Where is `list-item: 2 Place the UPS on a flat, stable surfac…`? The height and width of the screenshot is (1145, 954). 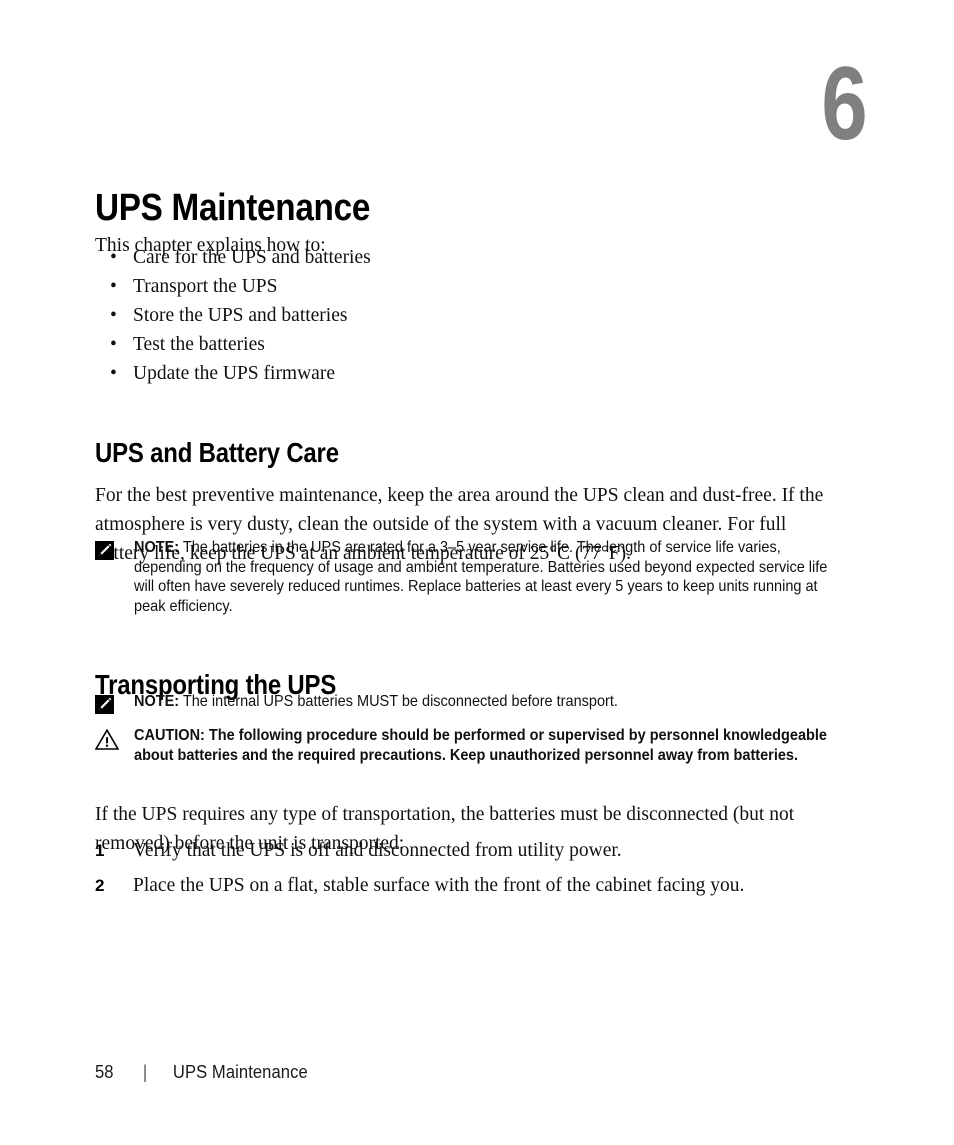 list-item: 2 Place the UPS on a flat, stable surfac… is located at coordinates (475, 885).